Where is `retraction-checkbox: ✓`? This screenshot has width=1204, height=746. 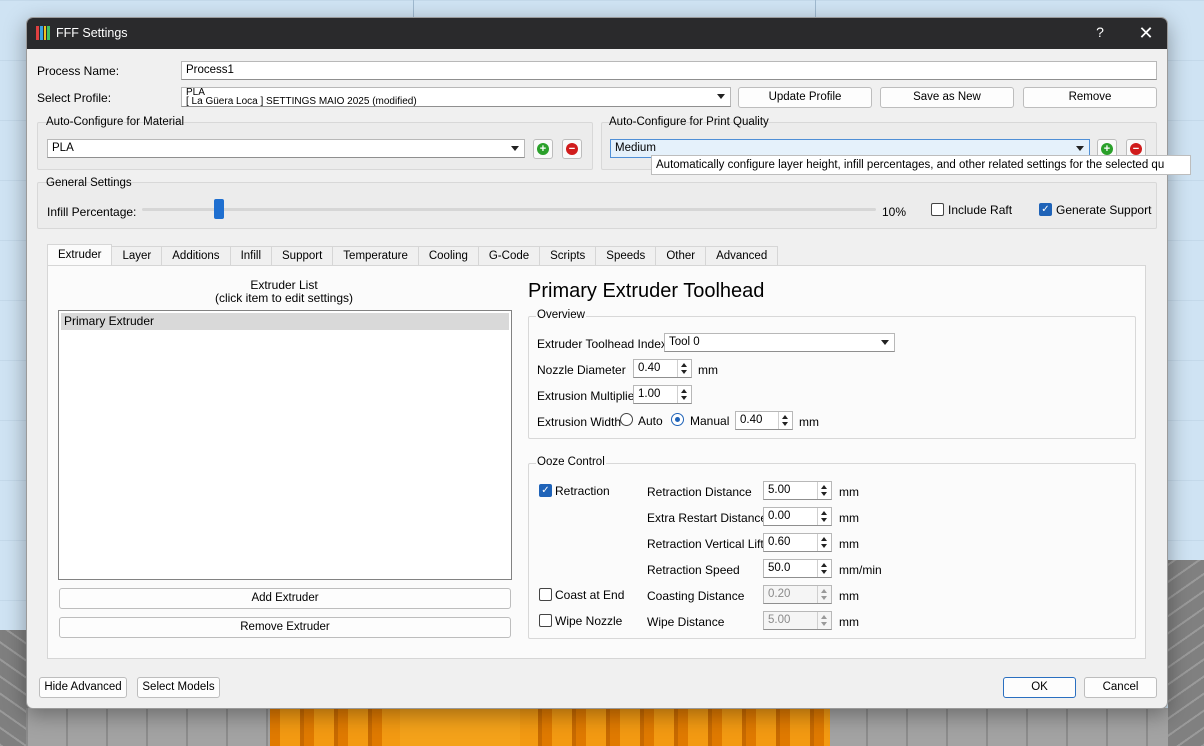 retraction-checkbox: ✓ is located at coordinates (545, 490).